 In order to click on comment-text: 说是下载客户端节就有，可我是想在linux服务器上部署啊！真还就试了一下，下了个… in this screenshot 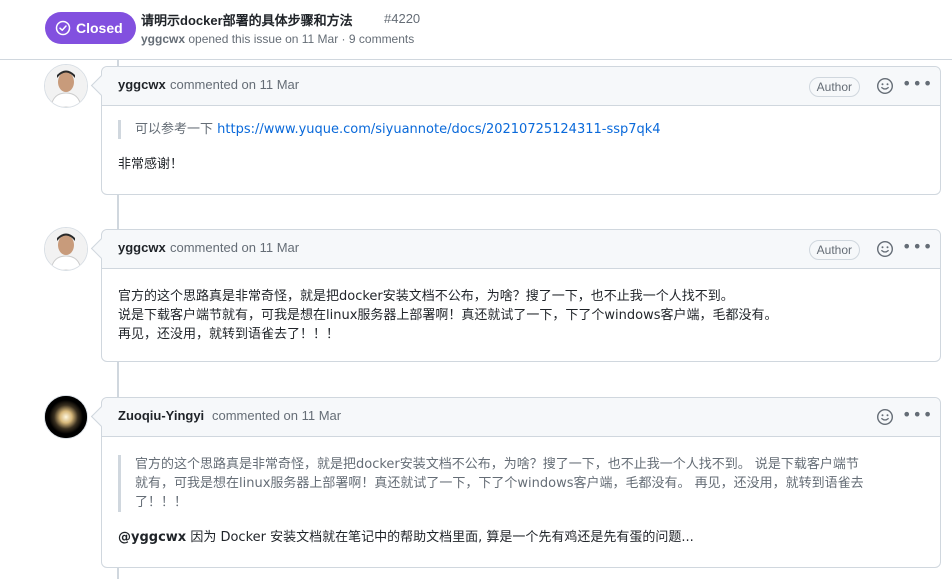, I will do `click(448, 315)`.